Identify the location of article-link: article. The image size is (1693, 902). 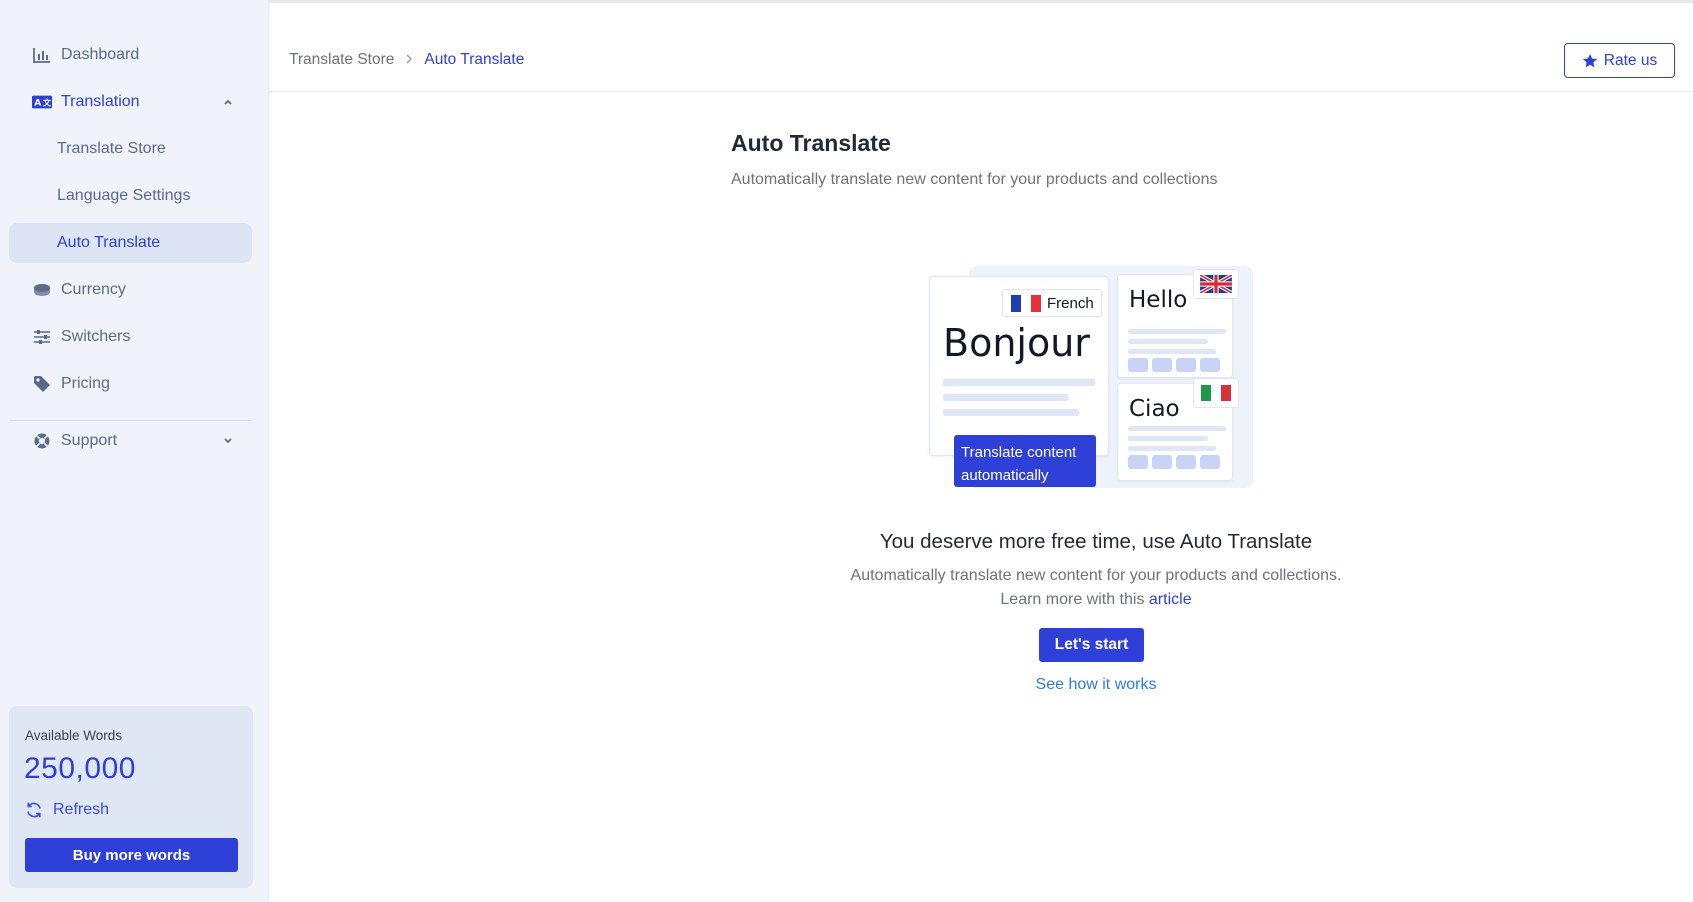
(1170, 599).